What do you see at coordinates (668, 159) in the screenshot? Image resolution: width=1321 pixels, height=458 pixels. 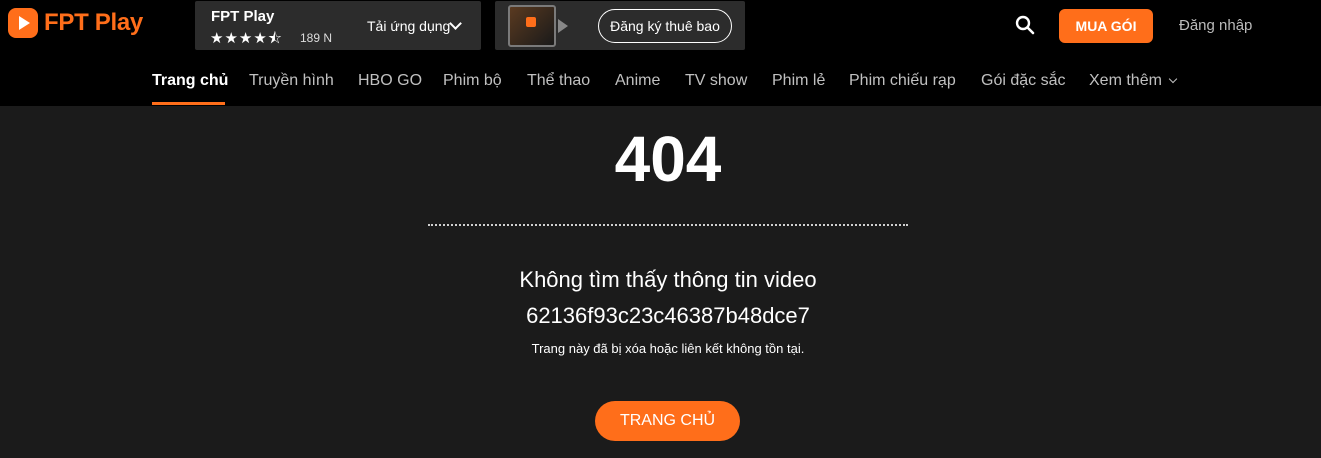 I see `error-code: 404` at bounding box center [668, 159].